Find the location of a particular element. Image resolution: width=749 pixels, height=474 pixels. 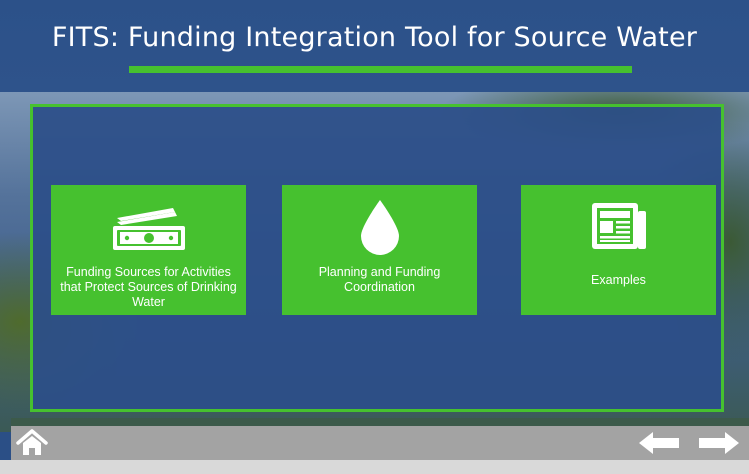

examples-label: Examples is located at coordinates (618, 280).